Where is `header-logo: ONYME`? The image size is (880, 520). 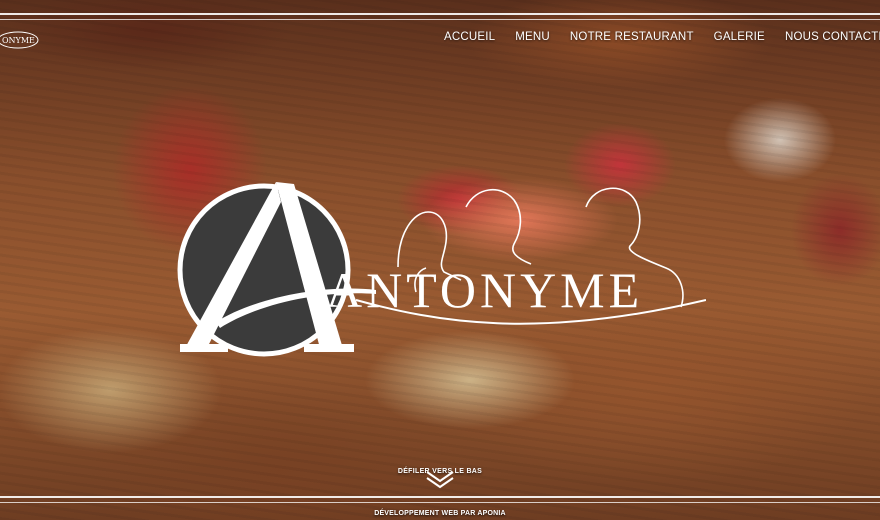 header-logo: ONYME is located at coordinates (22, 38).